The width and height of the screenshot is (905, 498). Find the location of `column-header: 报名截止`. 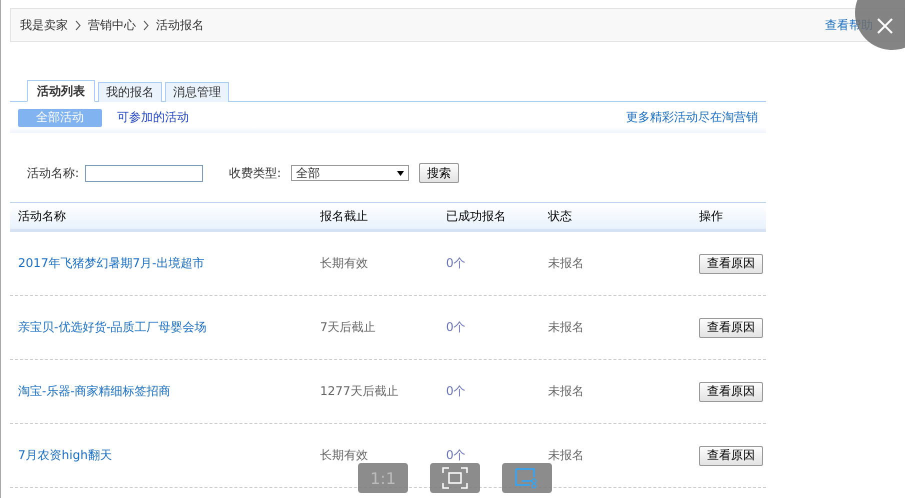

column-header: 报名截止 is located at coordinates (344, 216).